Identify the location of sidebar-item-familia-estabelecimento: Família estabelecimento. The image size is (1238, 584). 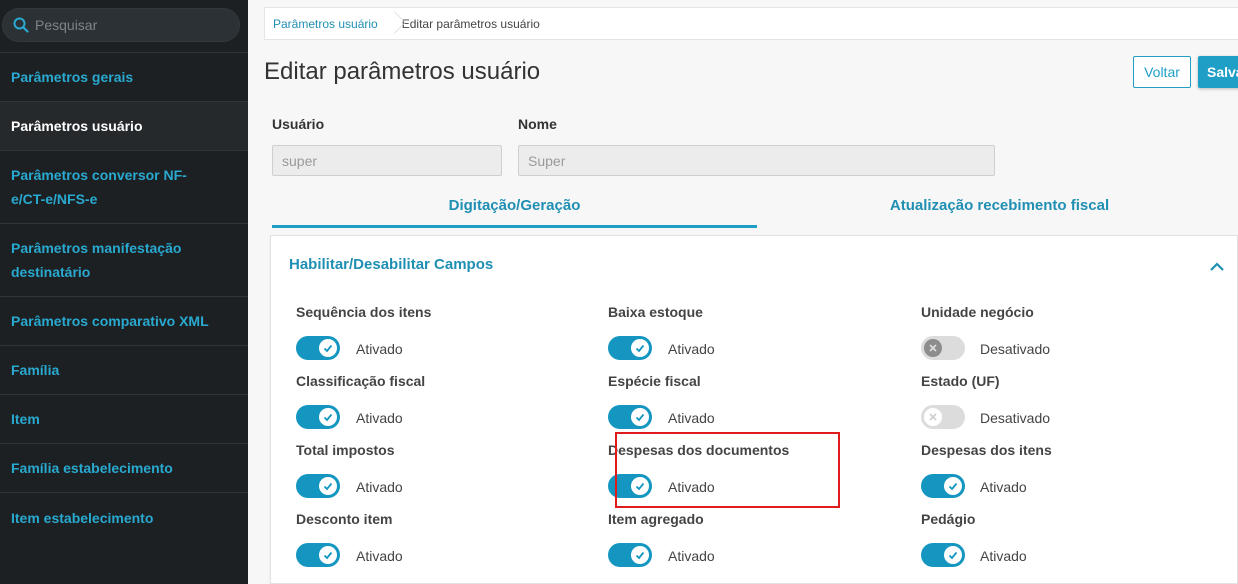
(124, 468).